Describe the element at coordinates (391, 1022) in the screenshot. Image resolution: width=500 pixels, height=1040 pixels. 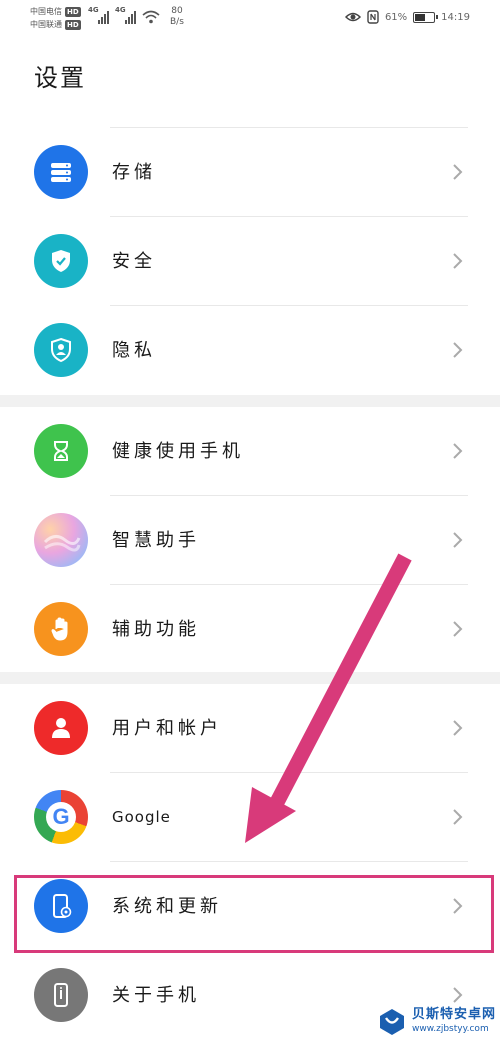
I see `watermark-logo-icon` at that location.